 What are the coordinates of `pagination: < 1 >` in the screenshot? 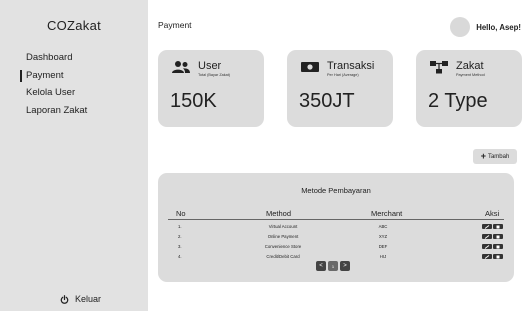 It's located at (333, 266).